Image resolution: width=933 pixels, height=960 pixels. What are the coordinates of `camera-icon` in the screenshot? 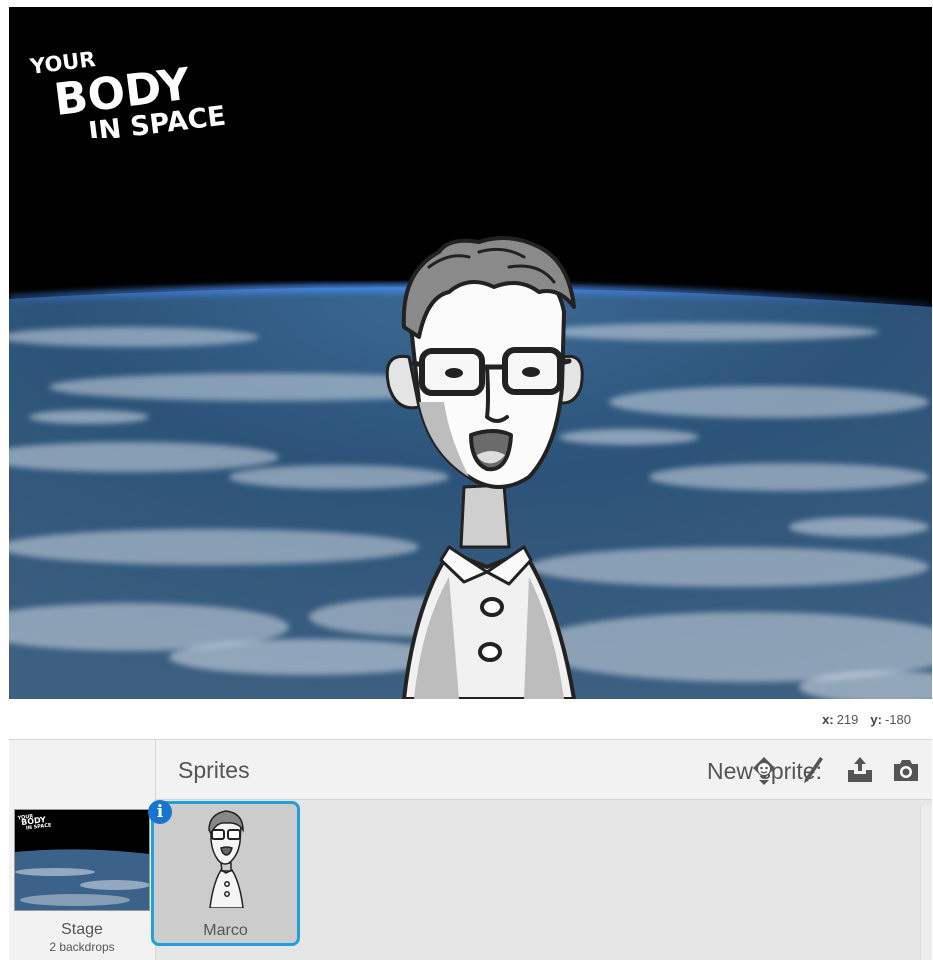 It's located at (906, 770).